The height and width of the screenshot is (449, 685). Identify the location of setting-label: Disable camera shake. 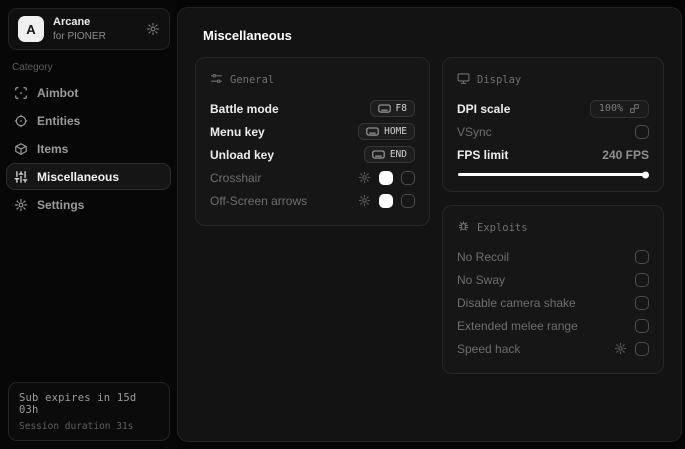
(516, 302).